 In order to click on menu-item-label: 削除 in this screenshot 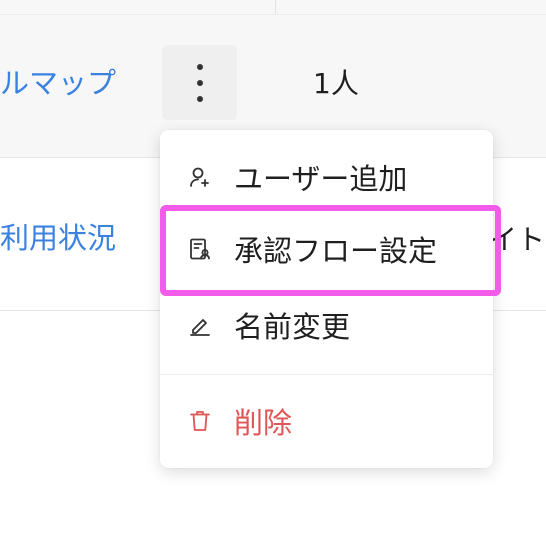, I will do `click(263, 423)`.